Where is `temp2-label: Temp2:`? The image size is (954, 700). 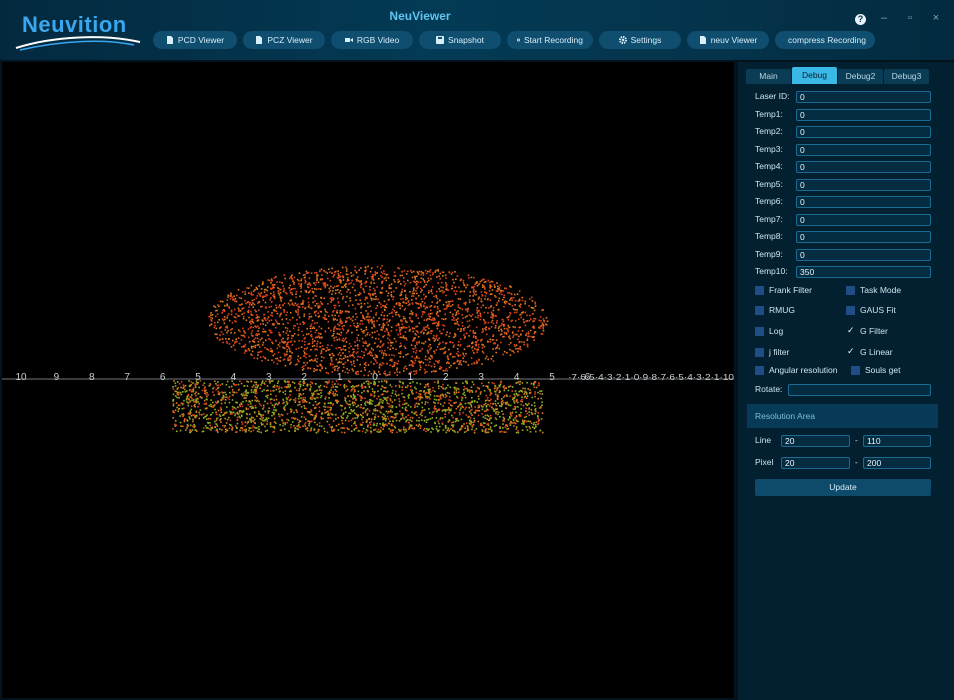 temp2-label: Temp2: is located at coordinates (769, 131).